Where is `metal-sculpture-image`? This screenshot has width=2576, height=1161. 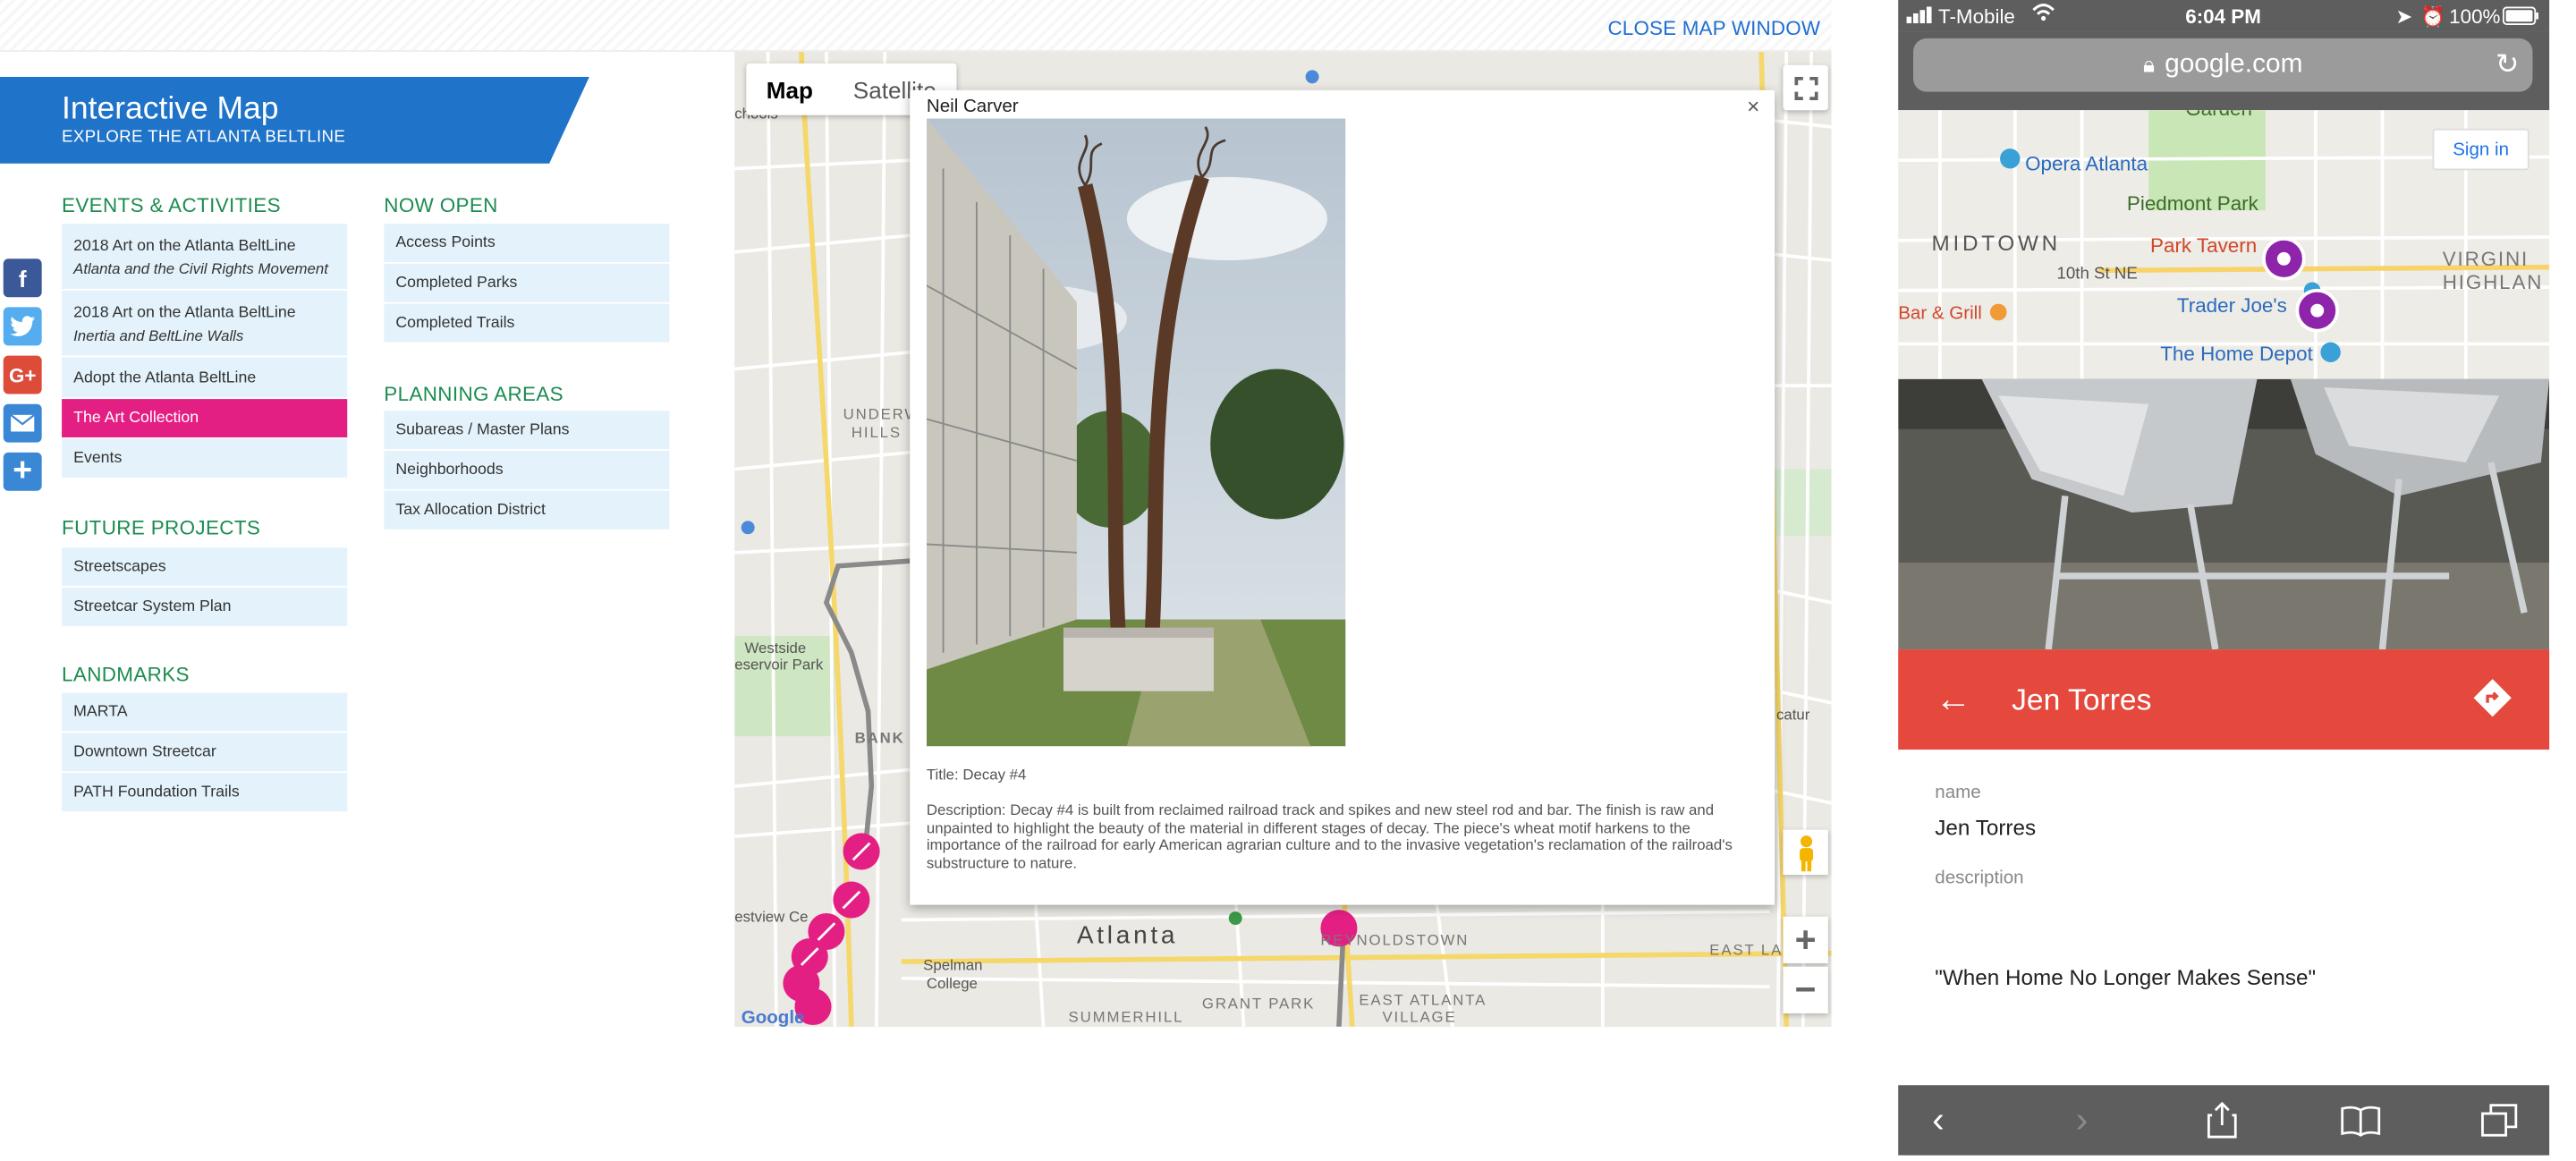
metal-sculpture-image is located at coordinates (2224, 514).